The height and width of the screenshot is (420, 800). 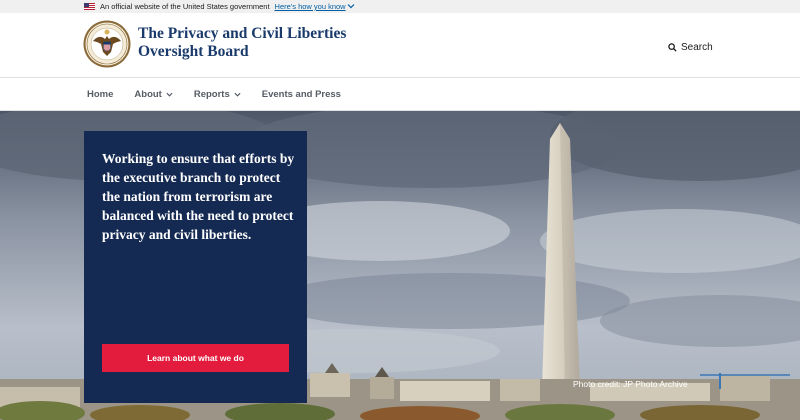 I want to click on nav-item-label: About, so click(x=148, y=94).